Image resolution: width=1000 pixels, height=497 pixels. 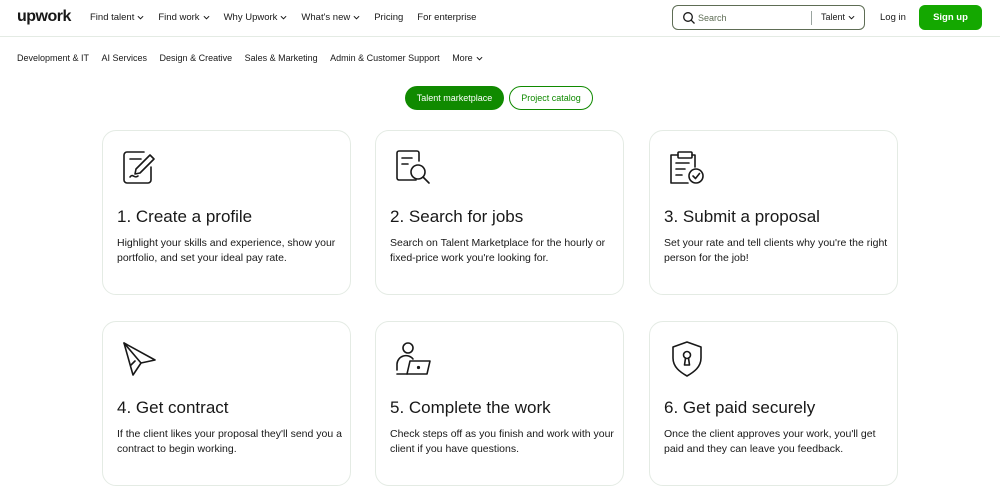 I want to click on person-laptop-icon, so click(x=413, y=358).